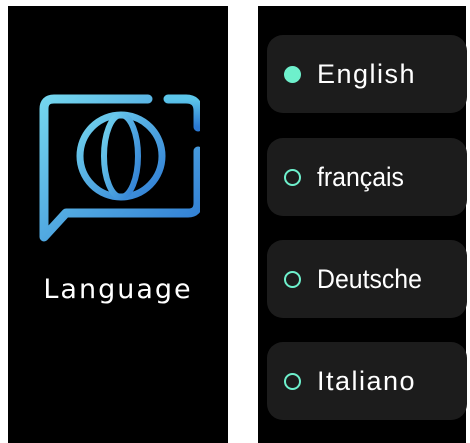 This screenshot has height=443, width=470. I want to click on language-option-italiano: Italiano, so click(367, 381).